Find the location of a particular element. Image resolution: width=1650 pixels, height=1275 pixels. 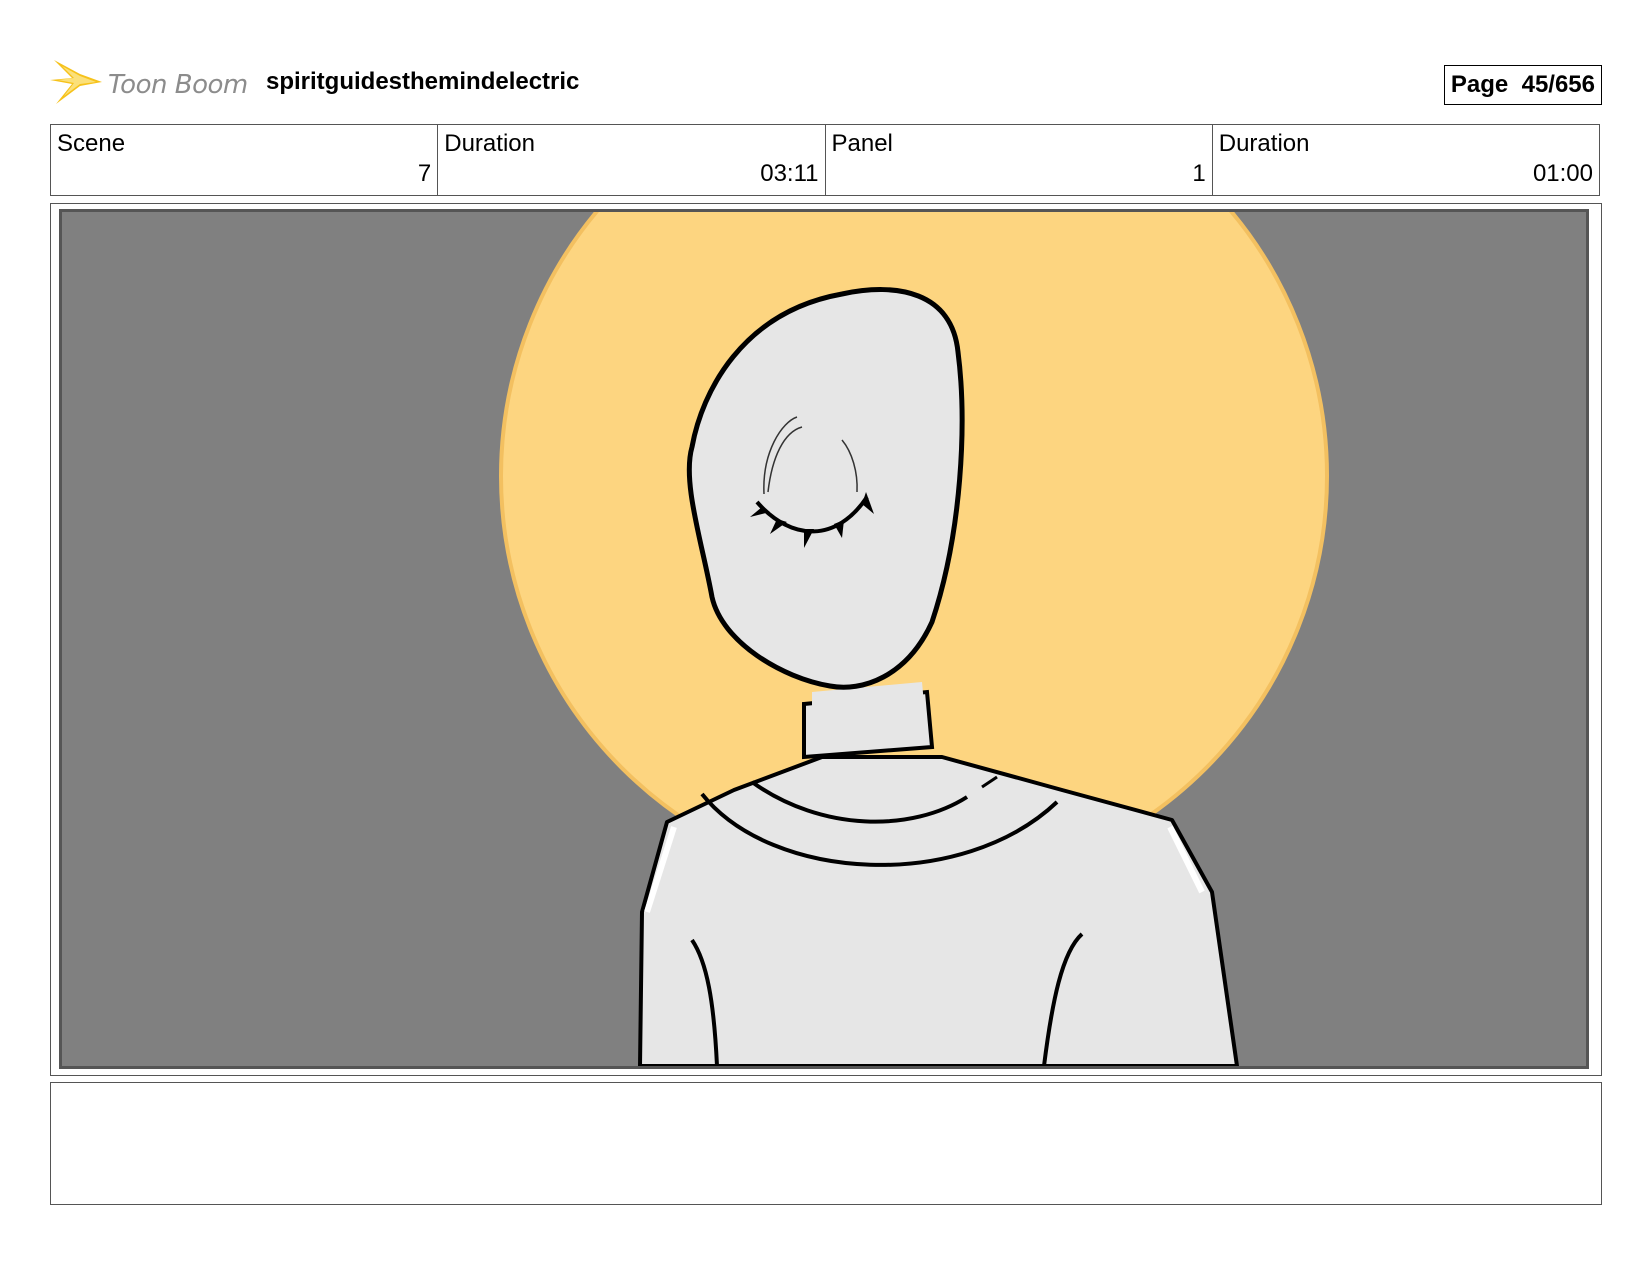

project-title: spiritguidesthemindelectric is located at coordinates (423, 81).